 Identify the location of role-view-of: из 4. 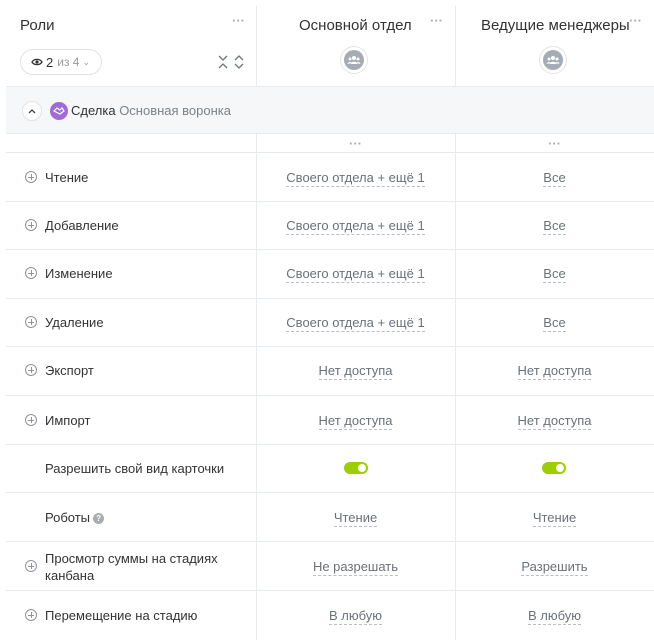
(68, 62).